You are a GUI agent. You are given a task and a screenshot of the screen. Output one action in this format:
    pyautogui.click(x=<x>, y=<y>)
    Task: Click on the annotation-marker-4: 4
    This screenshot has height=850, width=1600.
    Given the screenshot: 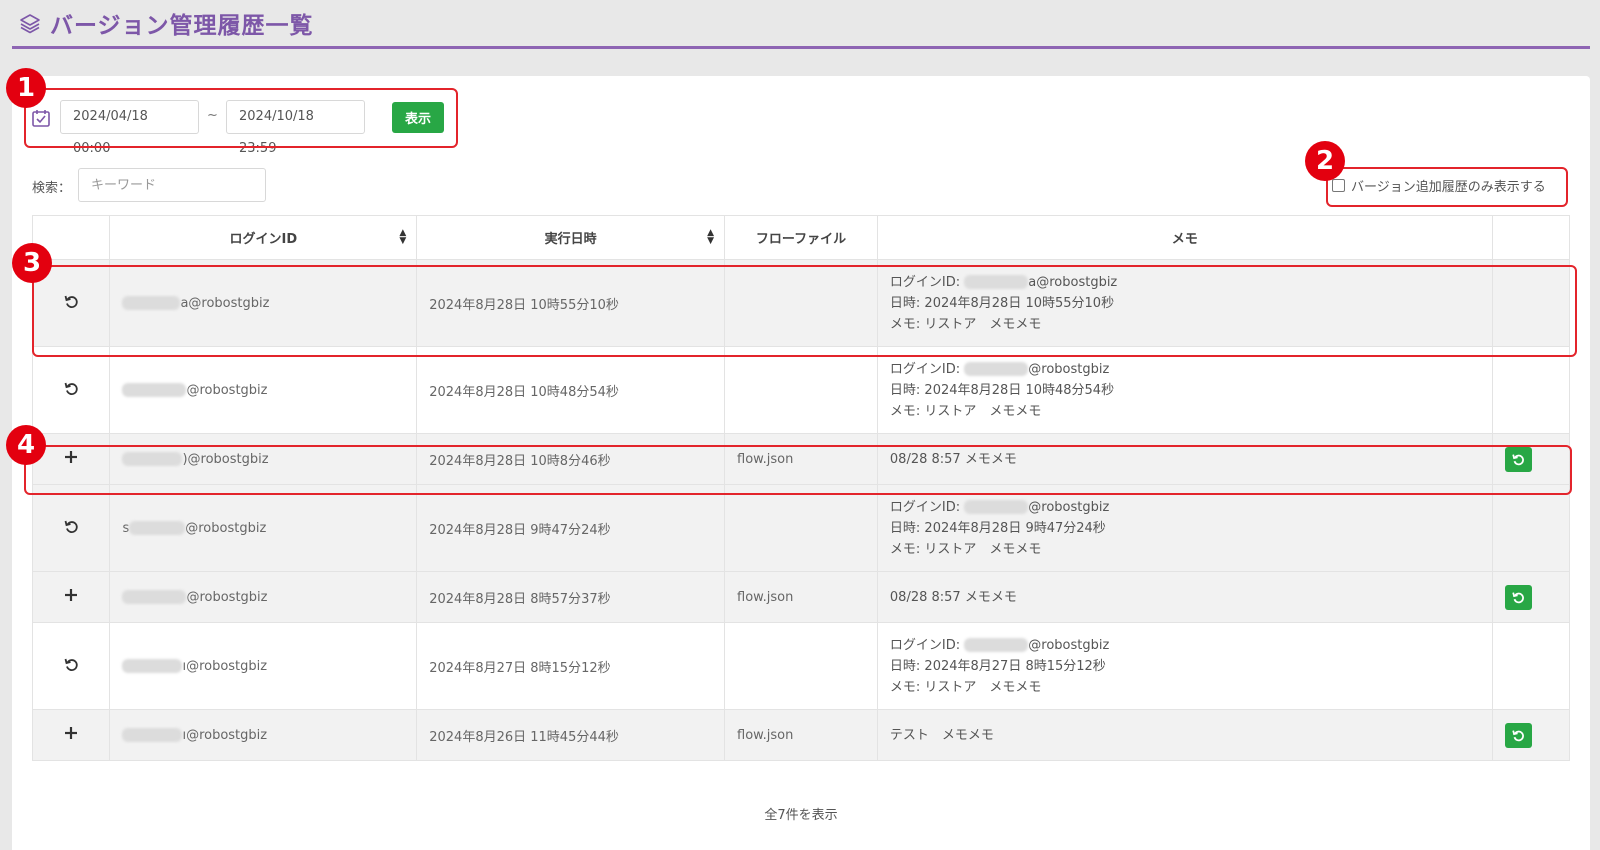 What is the action you would take?
    pyautogui.click(x=26, y=445)
    